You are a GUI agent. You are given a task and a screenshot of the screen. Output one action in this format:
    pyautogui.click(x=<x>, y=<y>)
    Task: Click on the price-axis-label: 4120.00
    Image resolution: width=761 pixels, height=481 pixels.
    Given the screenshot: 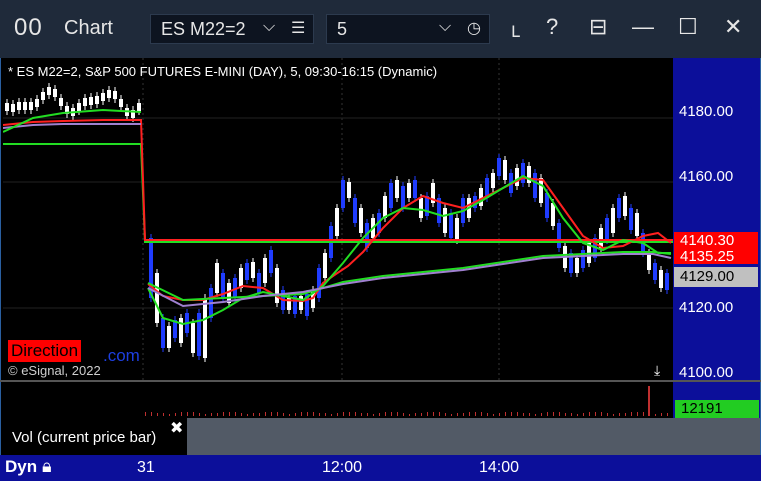 What is the action you would take?
    pyautogui.click(x=706, y=307)
    